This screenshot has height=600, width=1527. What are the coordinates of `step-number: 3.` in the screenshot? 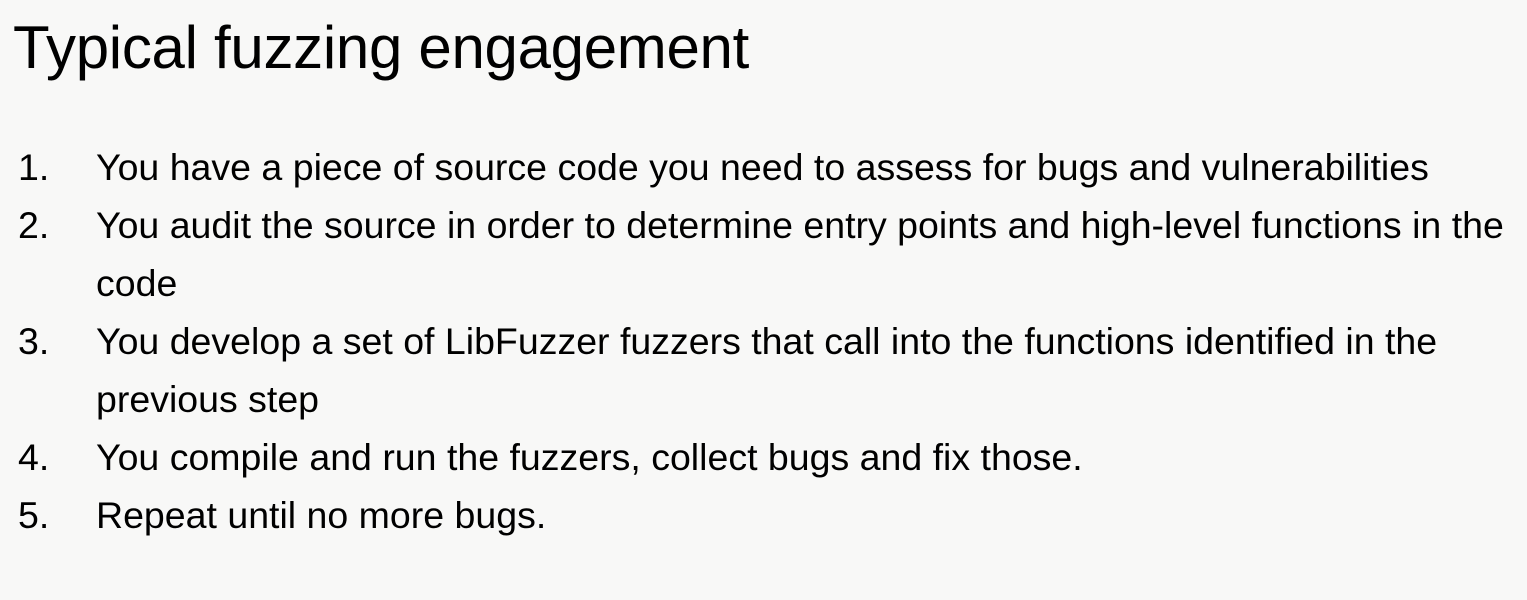 It's located at (34, 341).